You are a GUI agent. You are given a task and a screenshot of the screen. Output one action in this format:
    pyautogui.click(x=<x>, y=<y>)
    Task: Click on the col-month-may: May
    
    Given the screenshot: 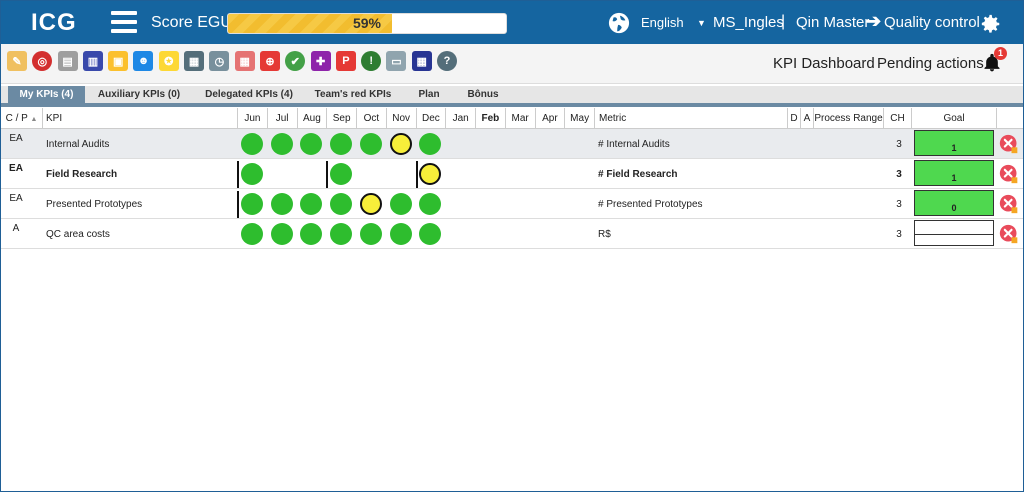 What is the action you would take?
    pyautogui.click(x=580, y=118)
    